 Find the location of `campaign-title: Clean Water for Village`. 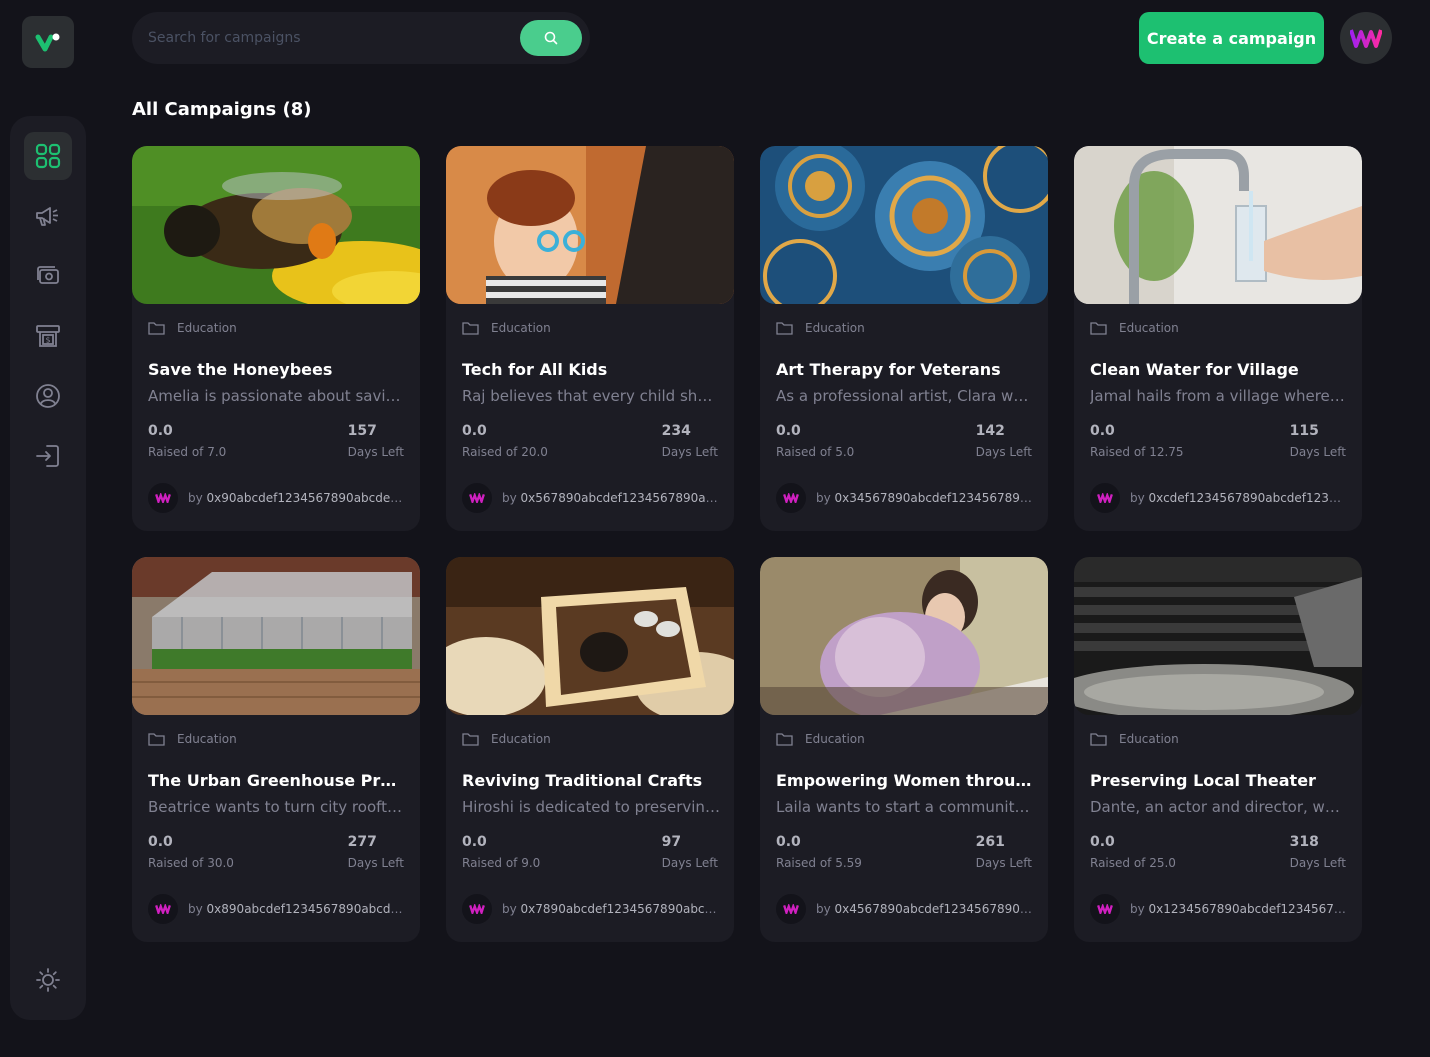

campaign-title: Clean Water for Village is located at coordinates (1194, 369).